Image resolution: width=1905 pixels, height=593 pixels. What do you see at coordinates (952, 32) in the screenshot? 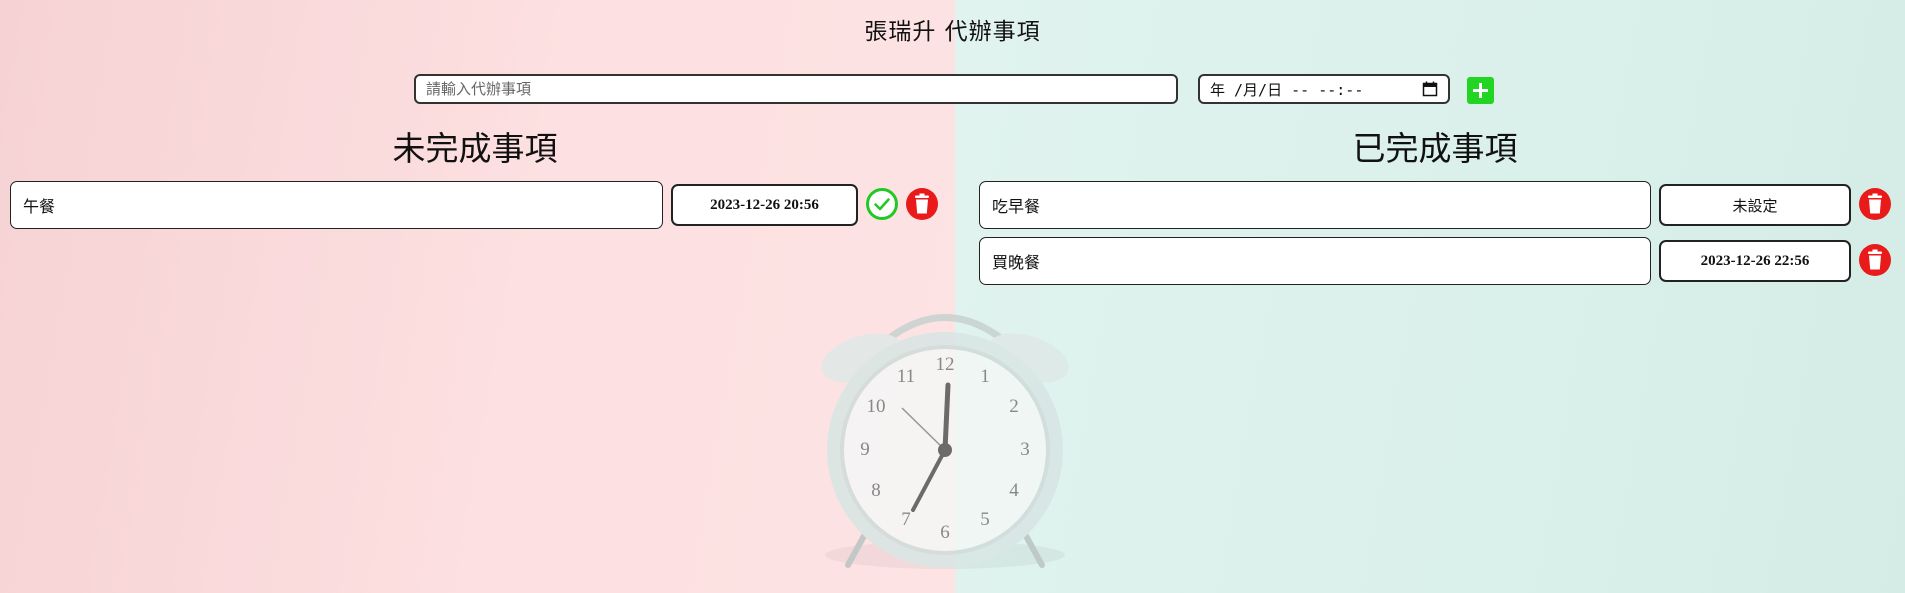
I see `page-title: 張瑞升 代辦事項` at bounding box center [952, 32].